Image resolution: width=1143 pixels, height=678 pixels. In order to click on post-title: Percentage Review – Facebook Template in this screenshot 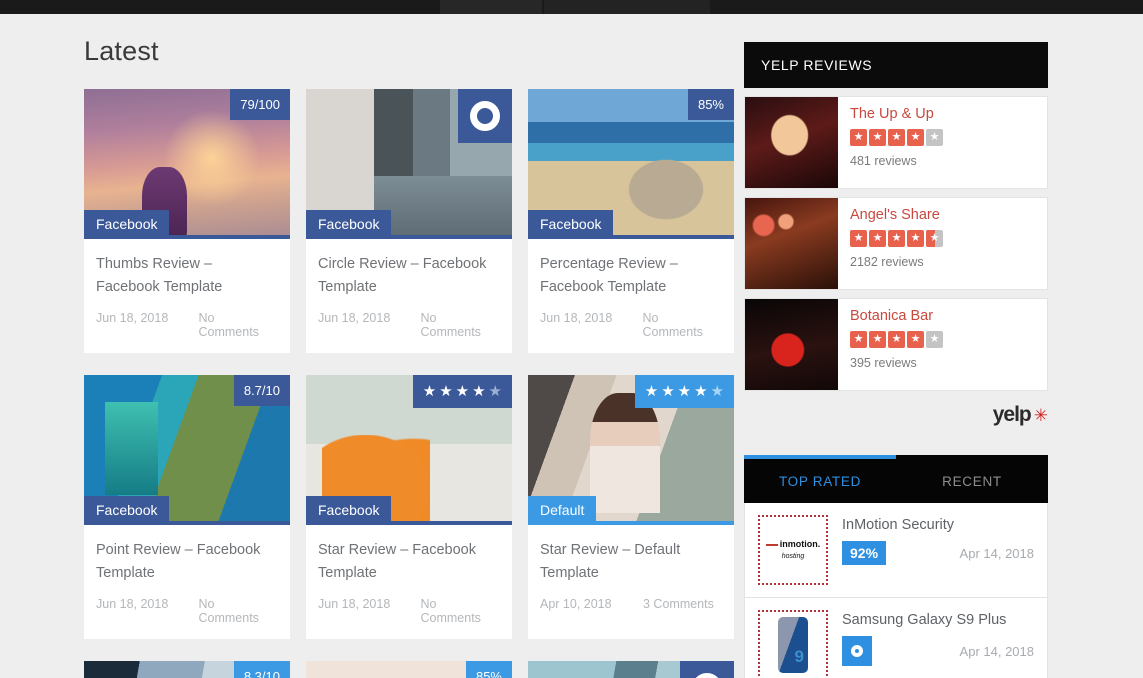, I will do `click(631, 276)`.